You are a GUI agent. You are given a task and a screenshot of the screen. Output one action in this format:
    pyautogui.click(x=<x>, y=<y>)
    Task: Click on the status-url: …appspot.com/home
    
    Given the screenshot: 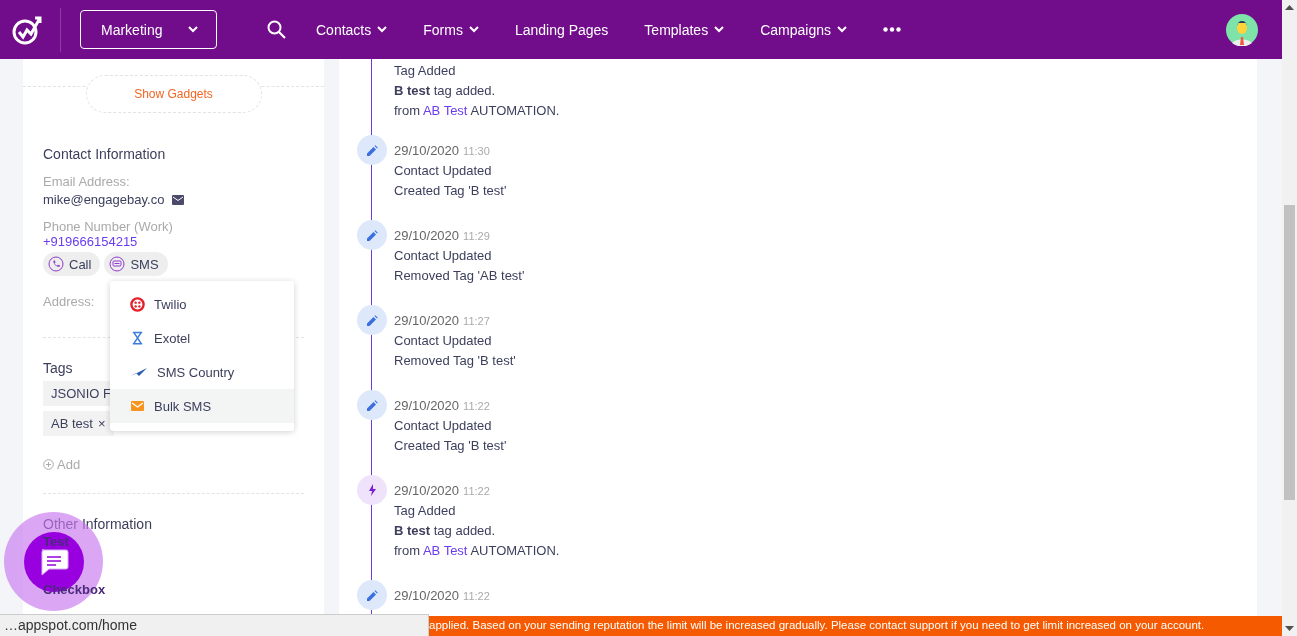 What is the action you would take?
    pyautogui.click(x=214, y=625)
    